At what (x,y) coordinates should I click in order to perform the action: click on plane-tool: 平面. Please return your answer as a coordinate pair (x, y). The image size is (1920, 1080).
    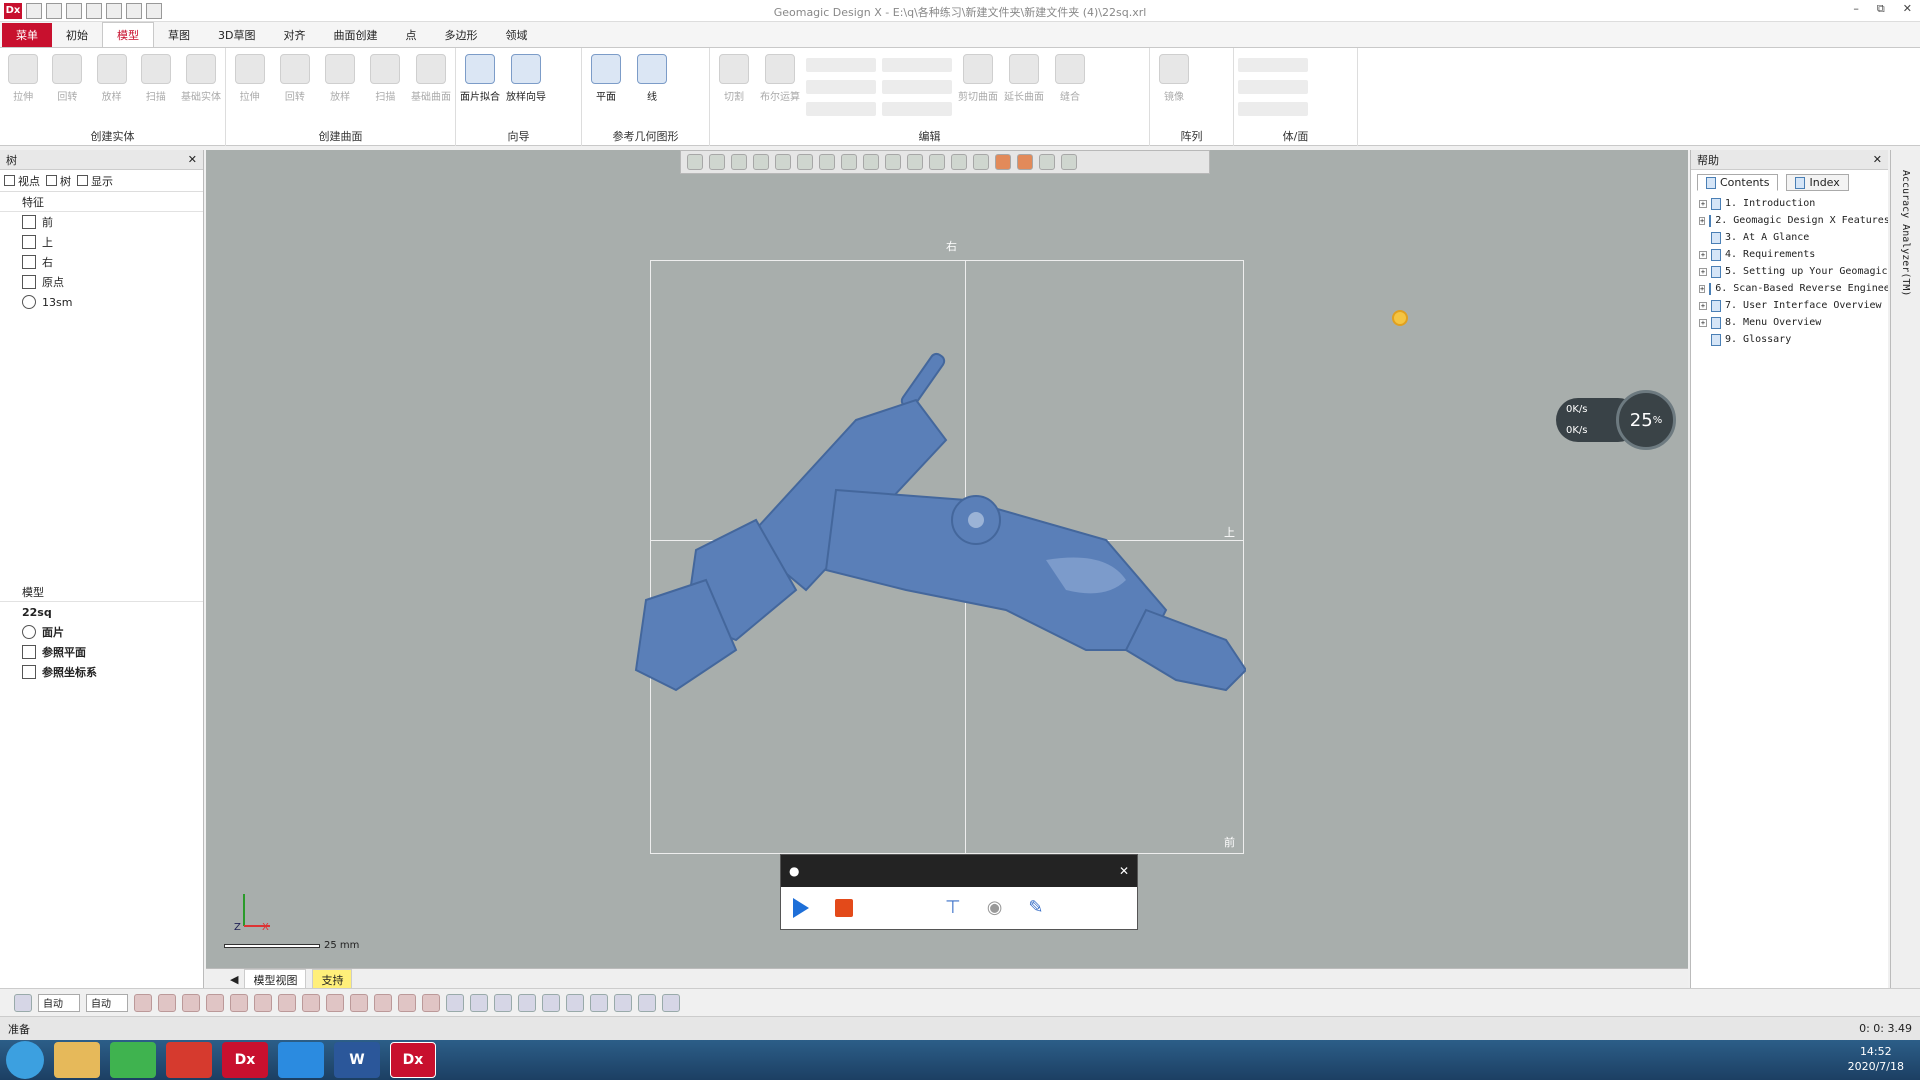
    Looking at the image, I should click on (606, 78).